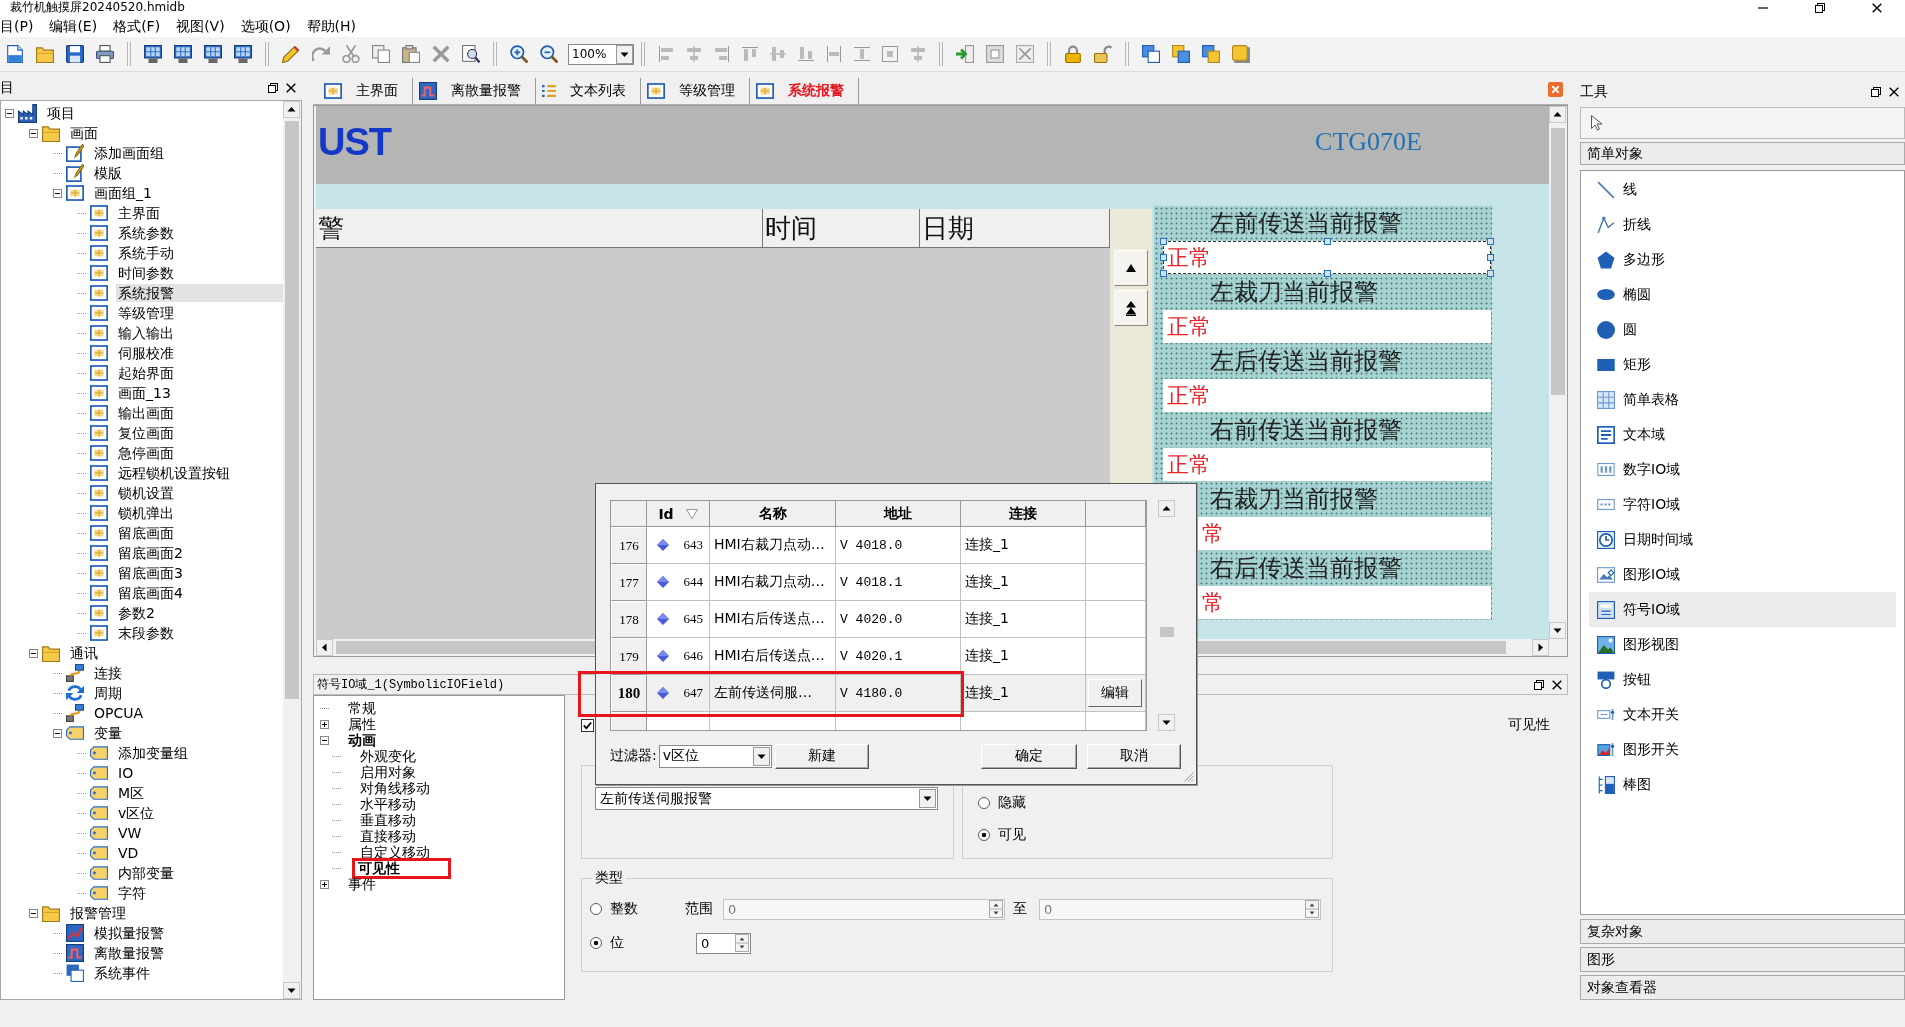 This screenshot has height=1027, width=1905. Describe the element at coordinates (539, 228) in the screenshot. I see `column-header: 警` at that location.